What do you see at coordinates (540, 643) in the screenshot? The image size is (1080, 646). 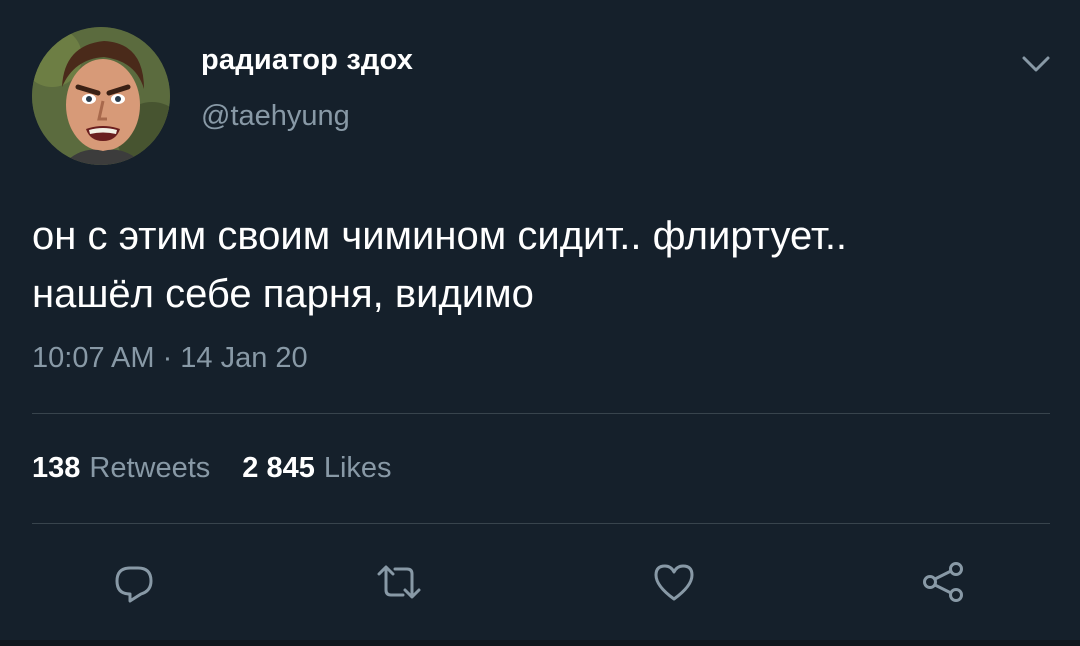 I see `bottom-divider` at bounding box center [540, 643].